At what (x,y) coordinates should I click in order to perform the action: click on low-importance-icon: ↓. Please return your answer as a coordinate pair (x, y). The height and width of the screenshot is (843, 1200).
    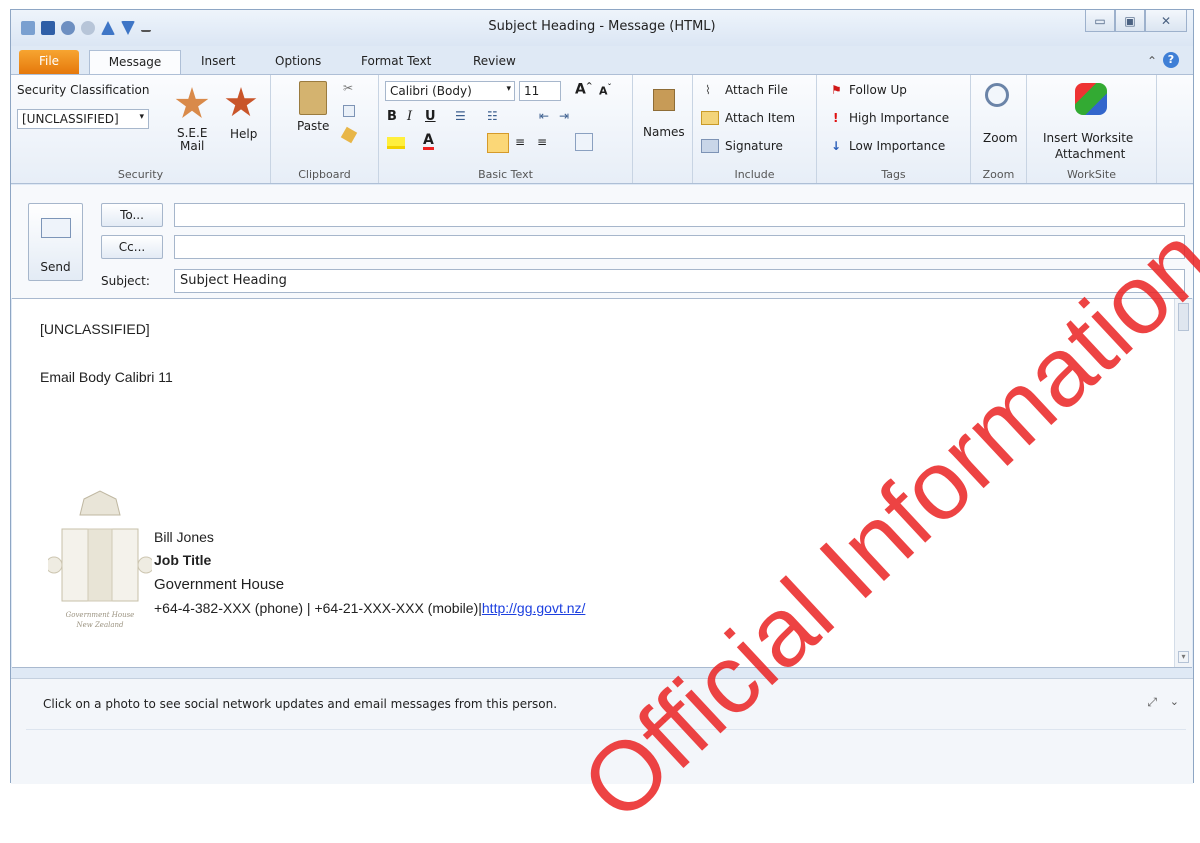
    Looking at the image, I should click on (836, 146).